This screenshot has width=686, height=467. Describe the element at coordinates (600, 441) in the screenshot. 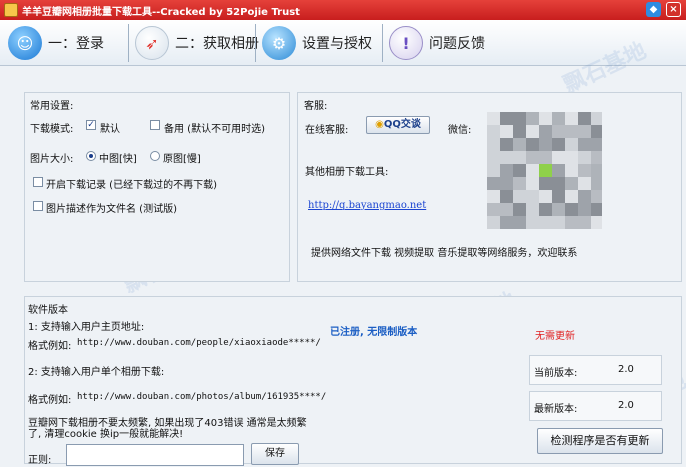

I see `check-update-button: 检测程序是否有更新` at that location.